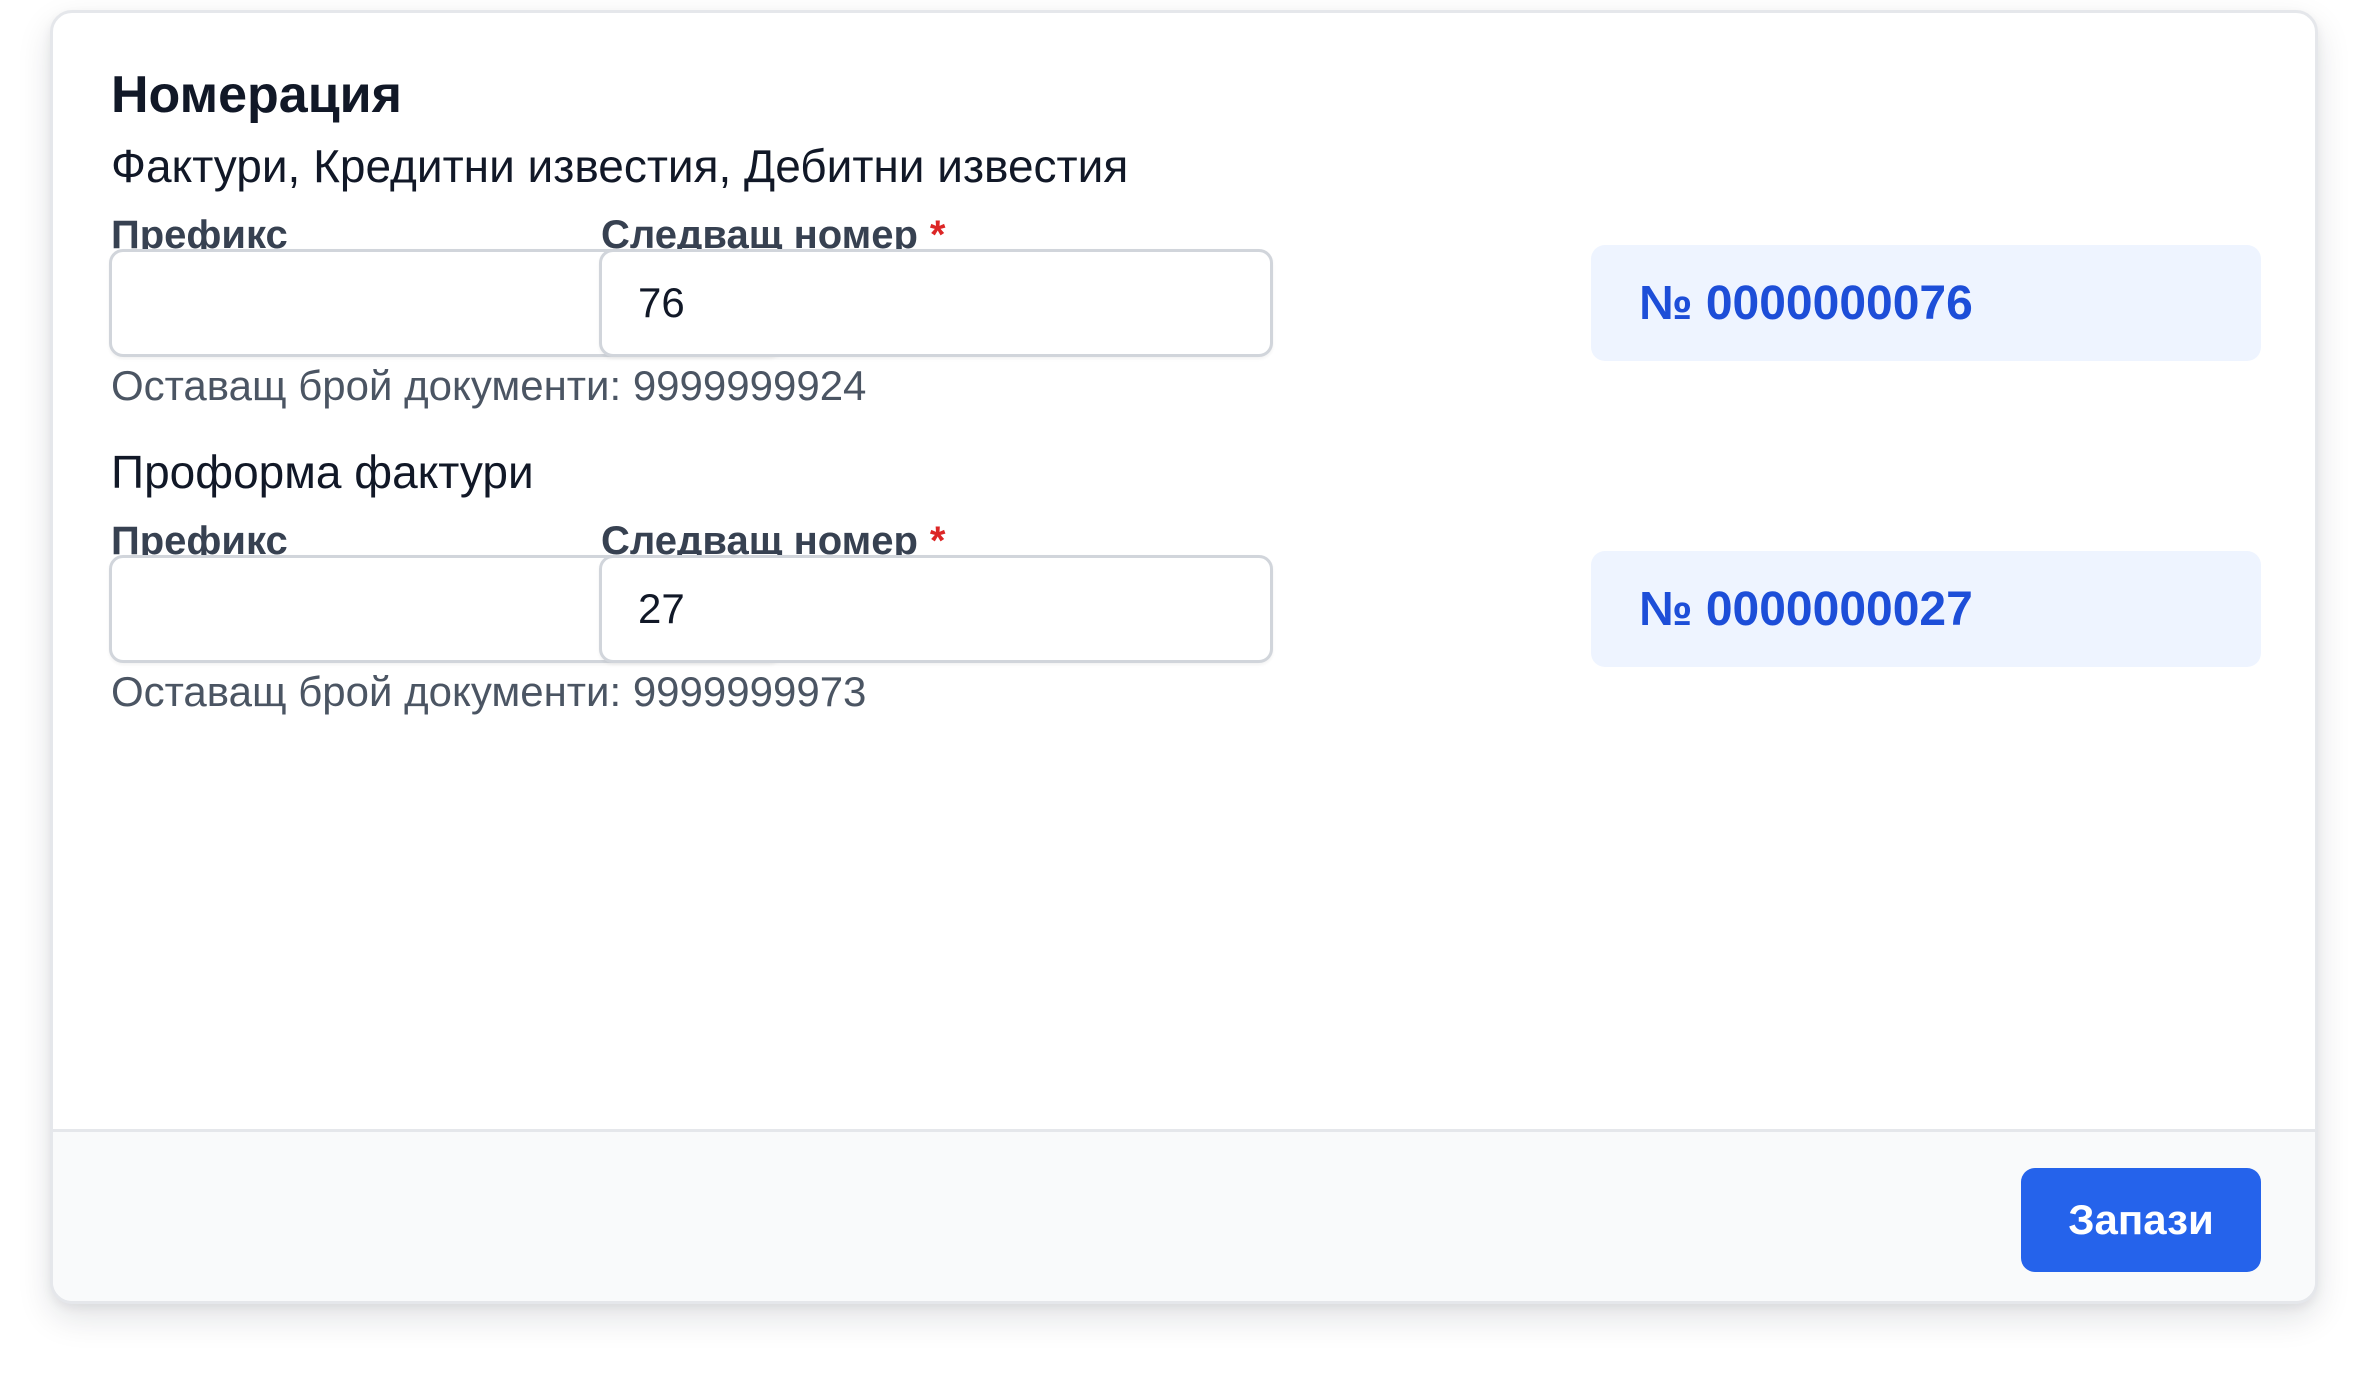 The height and width of the screenshot is (1396, 2368). I want to click on invoices-remaining-count: Оставащ брой документи: 9999999924, so click(489, 385).